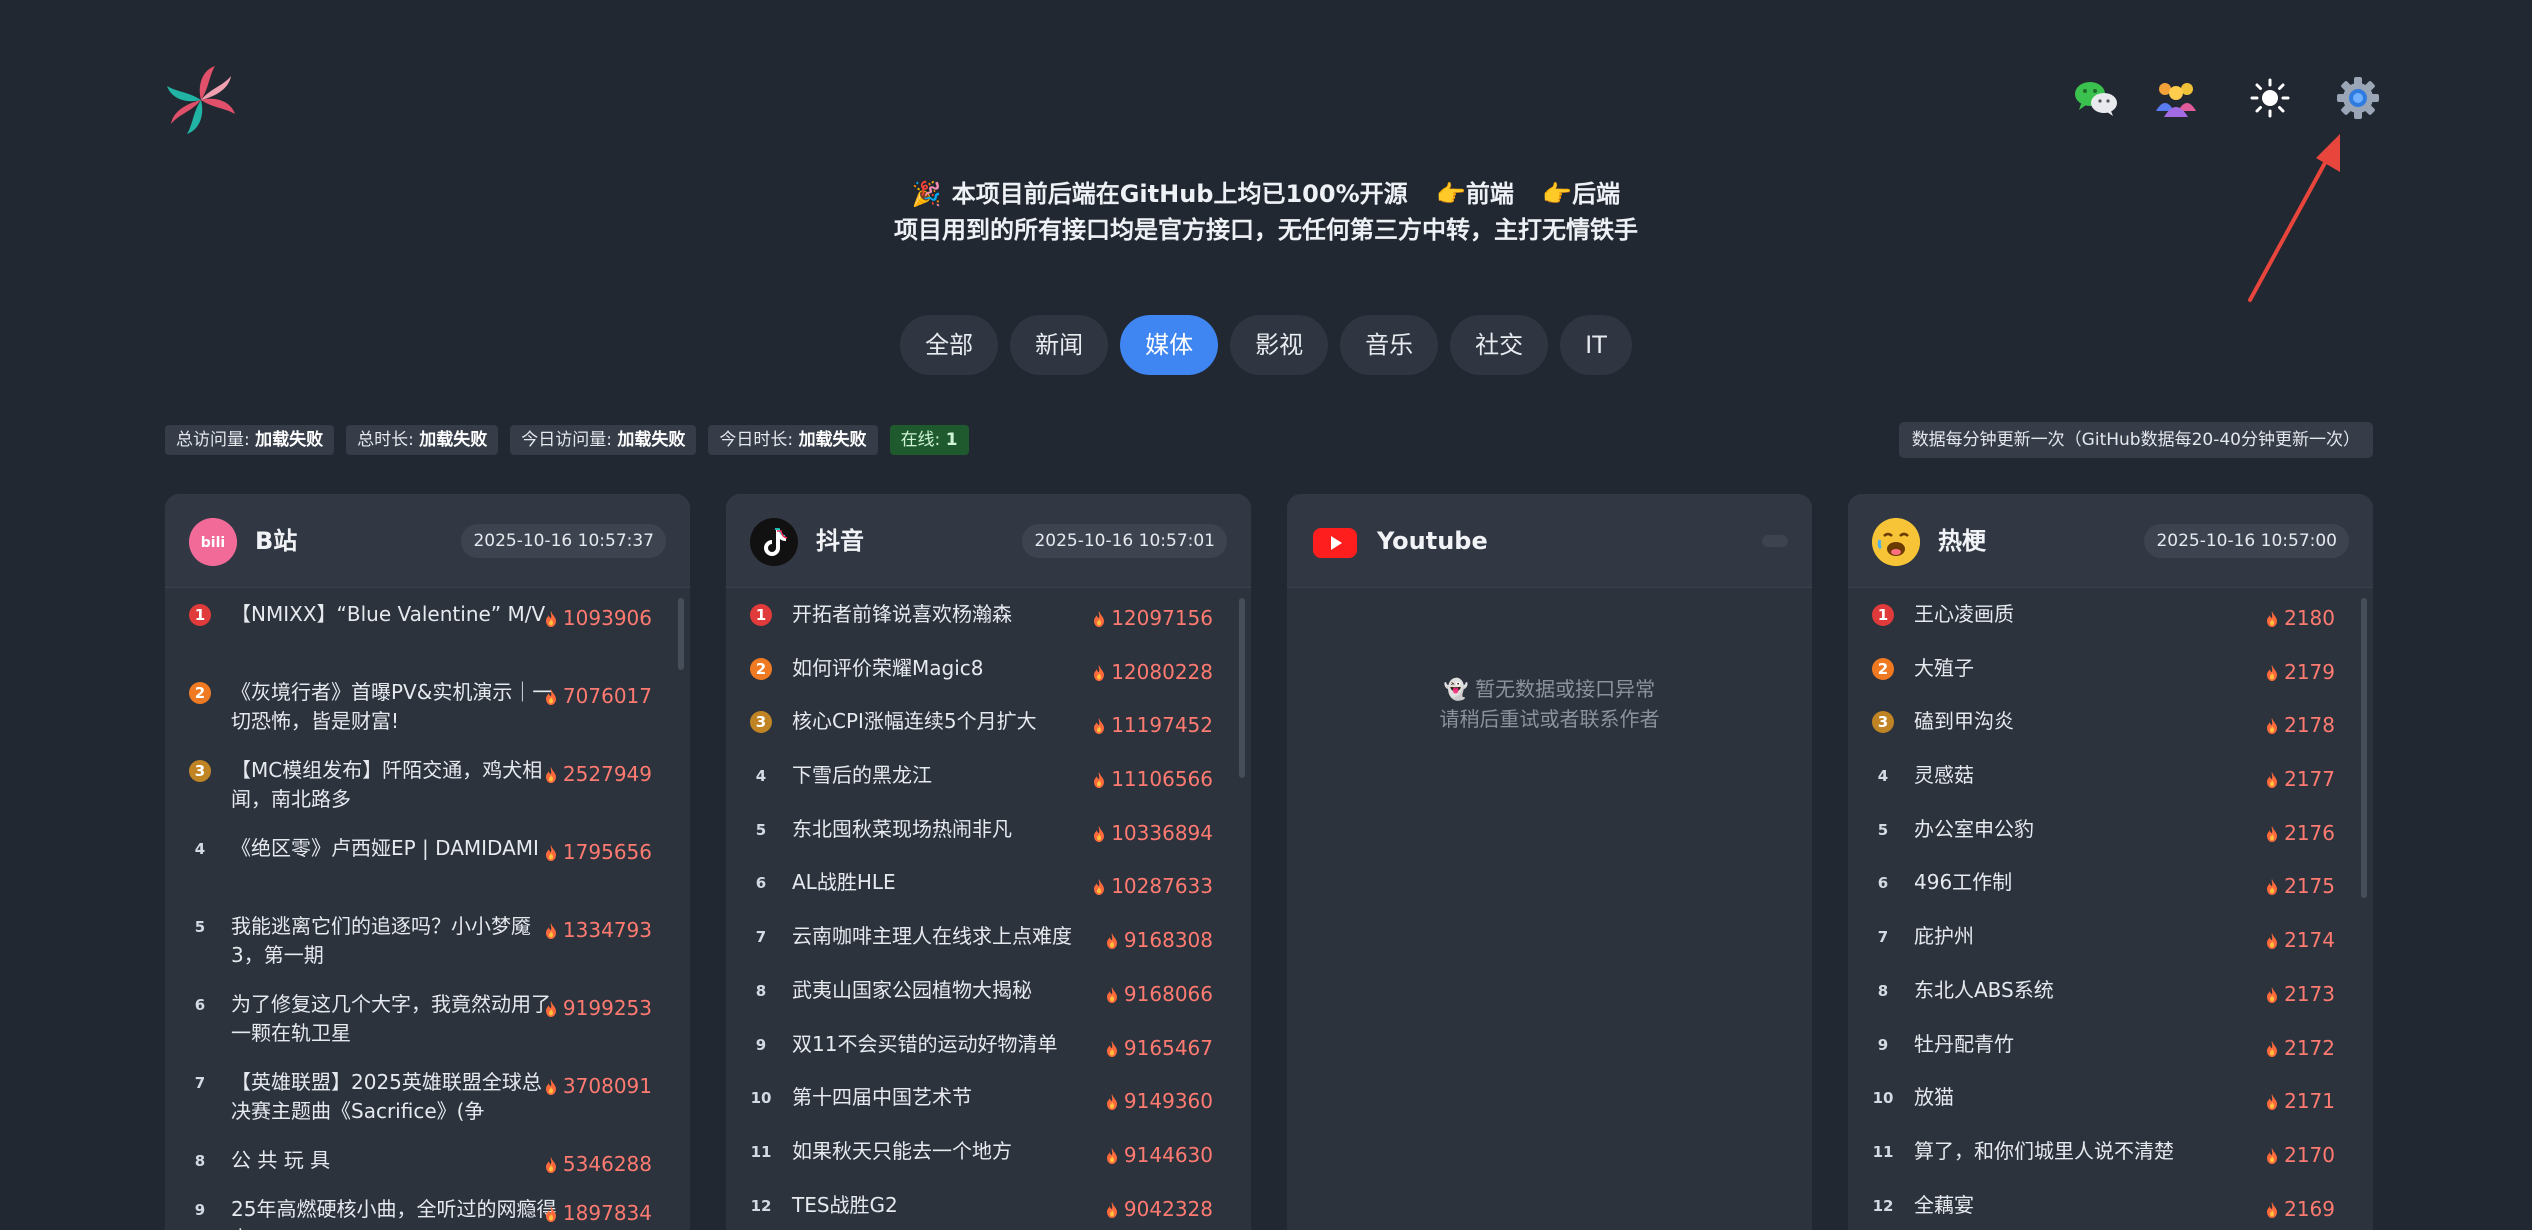 The image size is (2532, 1230). Describe the element at coordinates (607, 930) in the screenshot. I see `hot-number: 1334793` at that location.